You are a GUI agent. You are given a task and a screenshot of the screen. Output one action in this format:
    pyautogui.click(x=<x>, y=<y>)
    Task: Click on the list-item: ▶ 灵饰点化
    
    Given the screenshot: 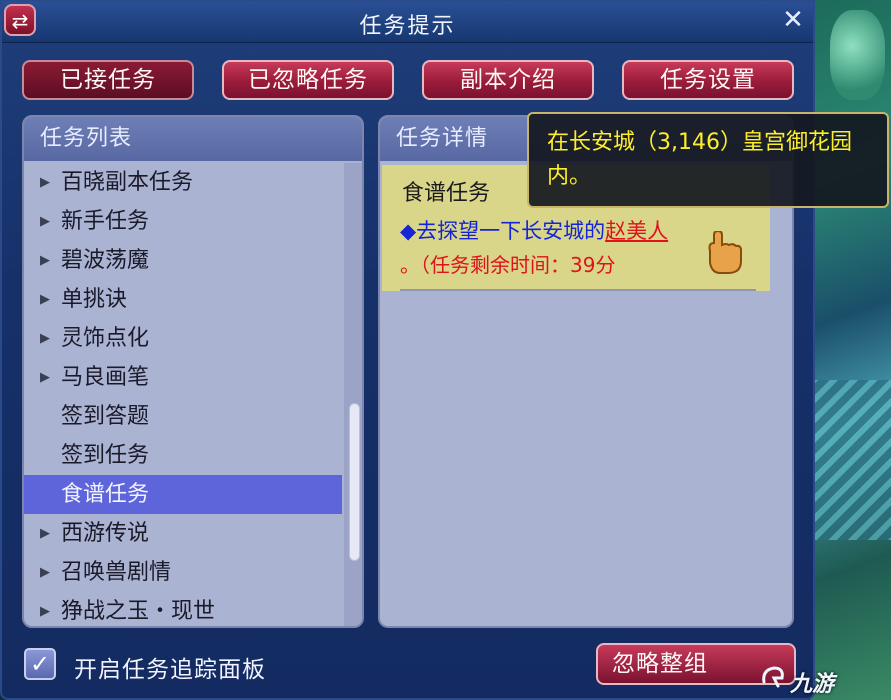 What is the action you would take?
    pyautogui.click(x=183, y=338)
    